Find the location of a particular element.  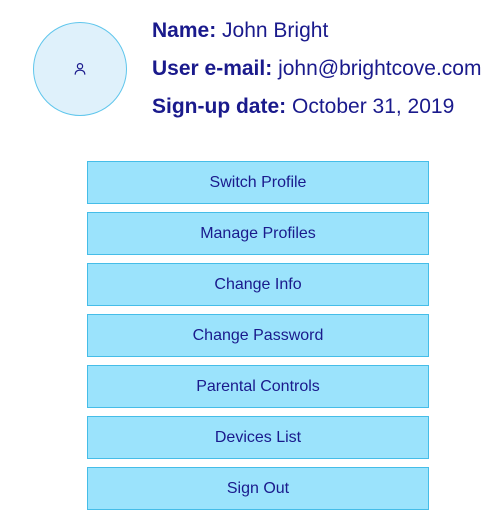

sign-out-button: Sign Out is located at coordinates (258, 488).